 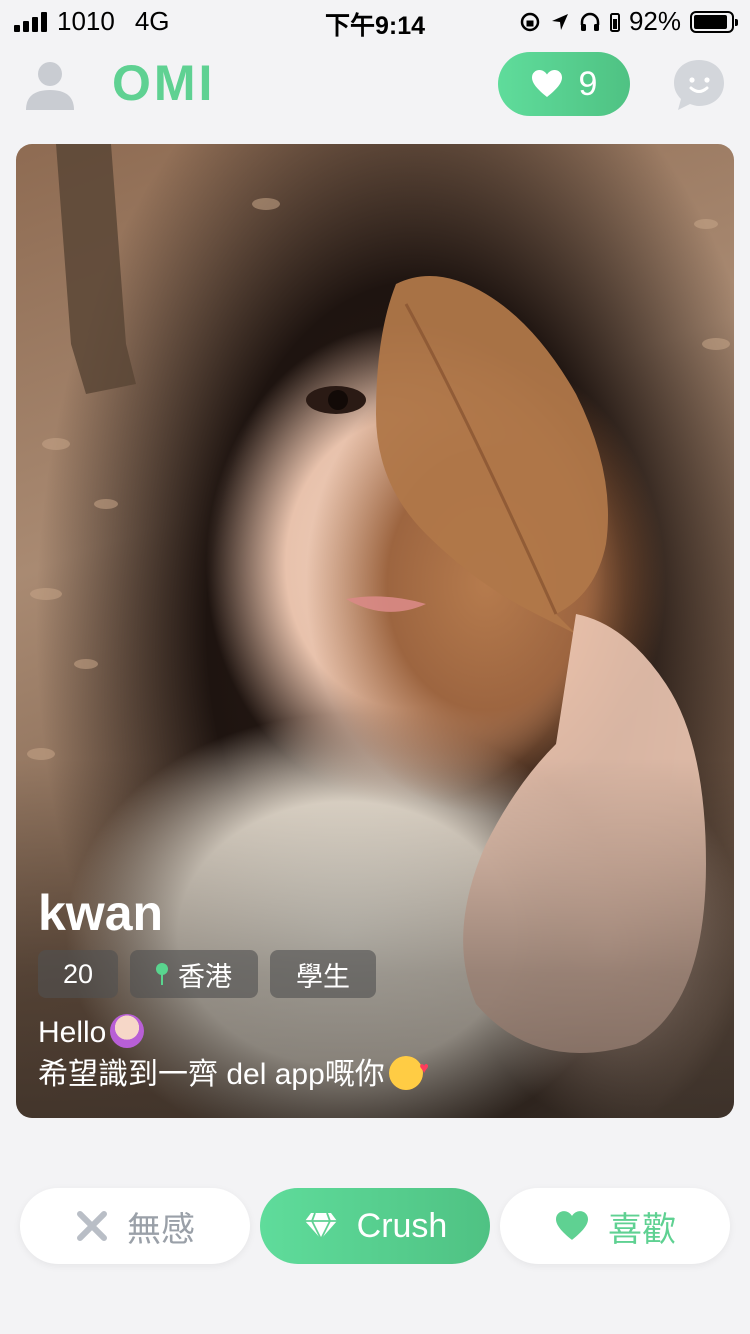 I want to click on location-value: 香港, so click(x=205, y=976).